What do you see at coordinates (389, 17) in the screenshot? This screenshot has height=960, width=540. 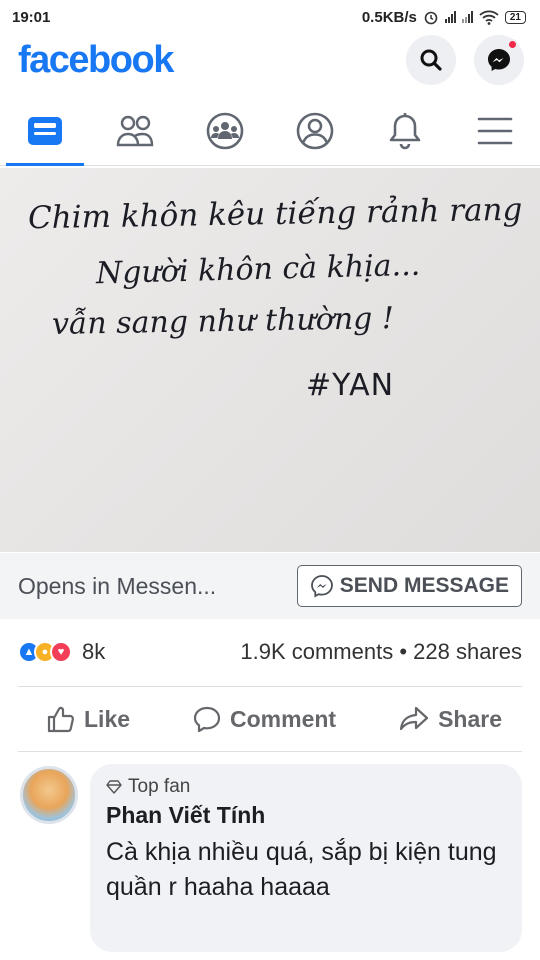 I see `network-speed: 0.5KB/s` at bounding box center [389, 17].